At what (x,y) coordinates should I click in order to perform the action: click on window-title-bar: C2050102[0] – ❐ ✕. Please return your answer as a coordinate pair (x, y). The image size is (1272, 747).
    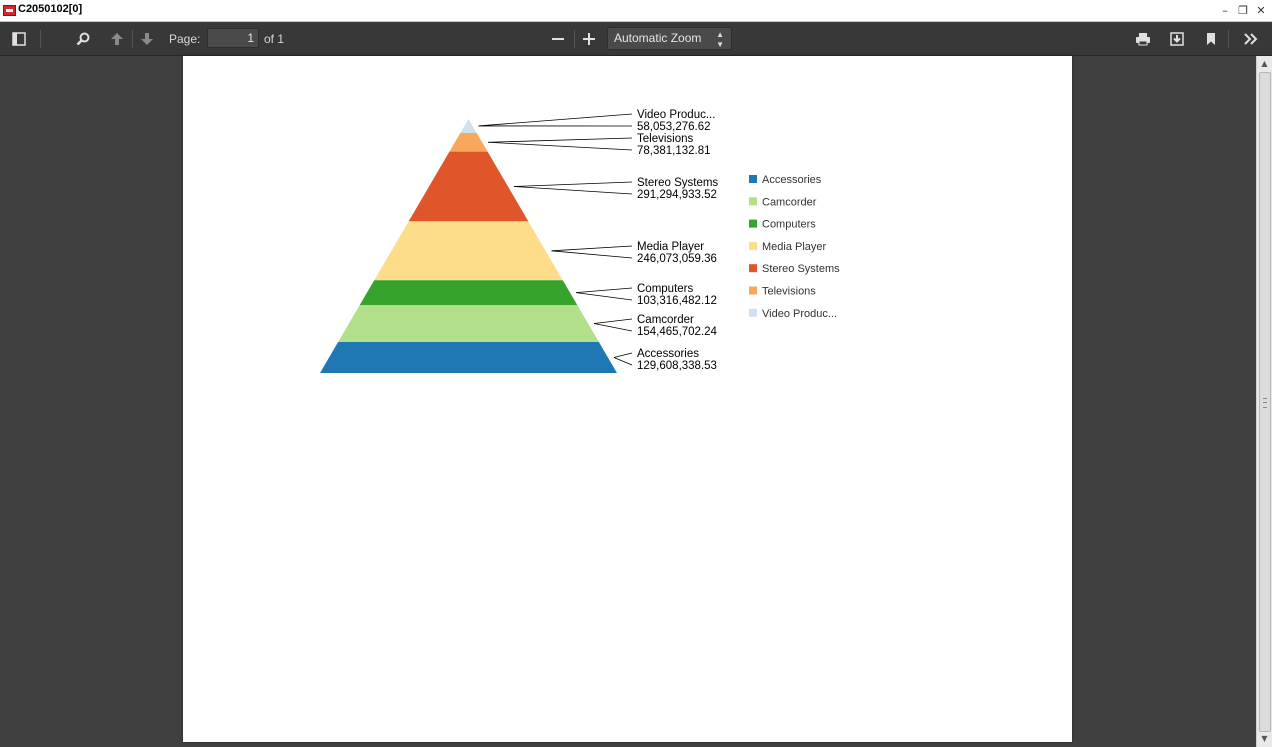
    Looking at the image, I should click on (636, 11).